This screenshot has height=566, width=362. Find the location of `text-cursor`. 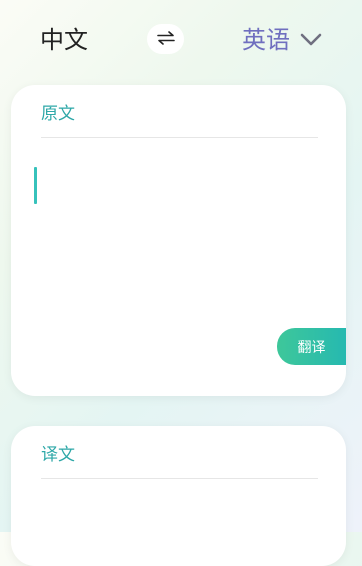

text-cursor is located at coordinates (35, 185).